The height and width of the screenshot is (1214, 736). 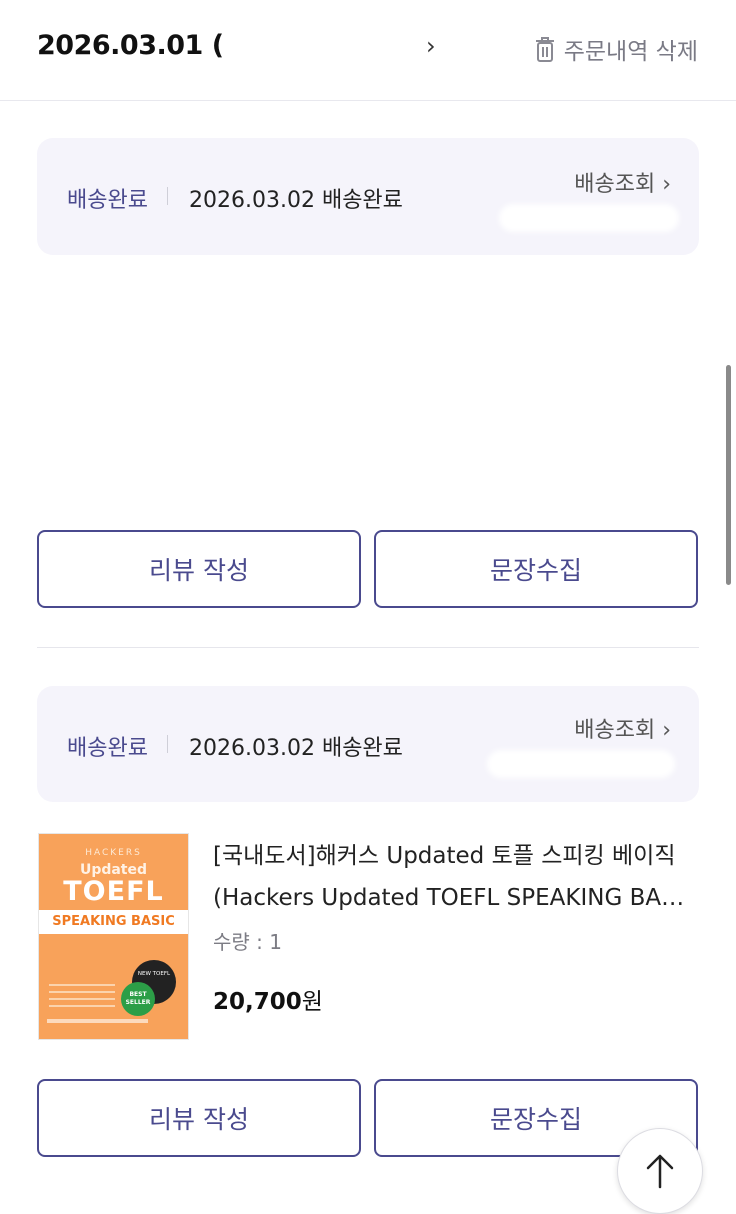 What do you see at coordinates (728, 475) in the screenshot?
I see `scrollbar` at bounding box center [728, 475].